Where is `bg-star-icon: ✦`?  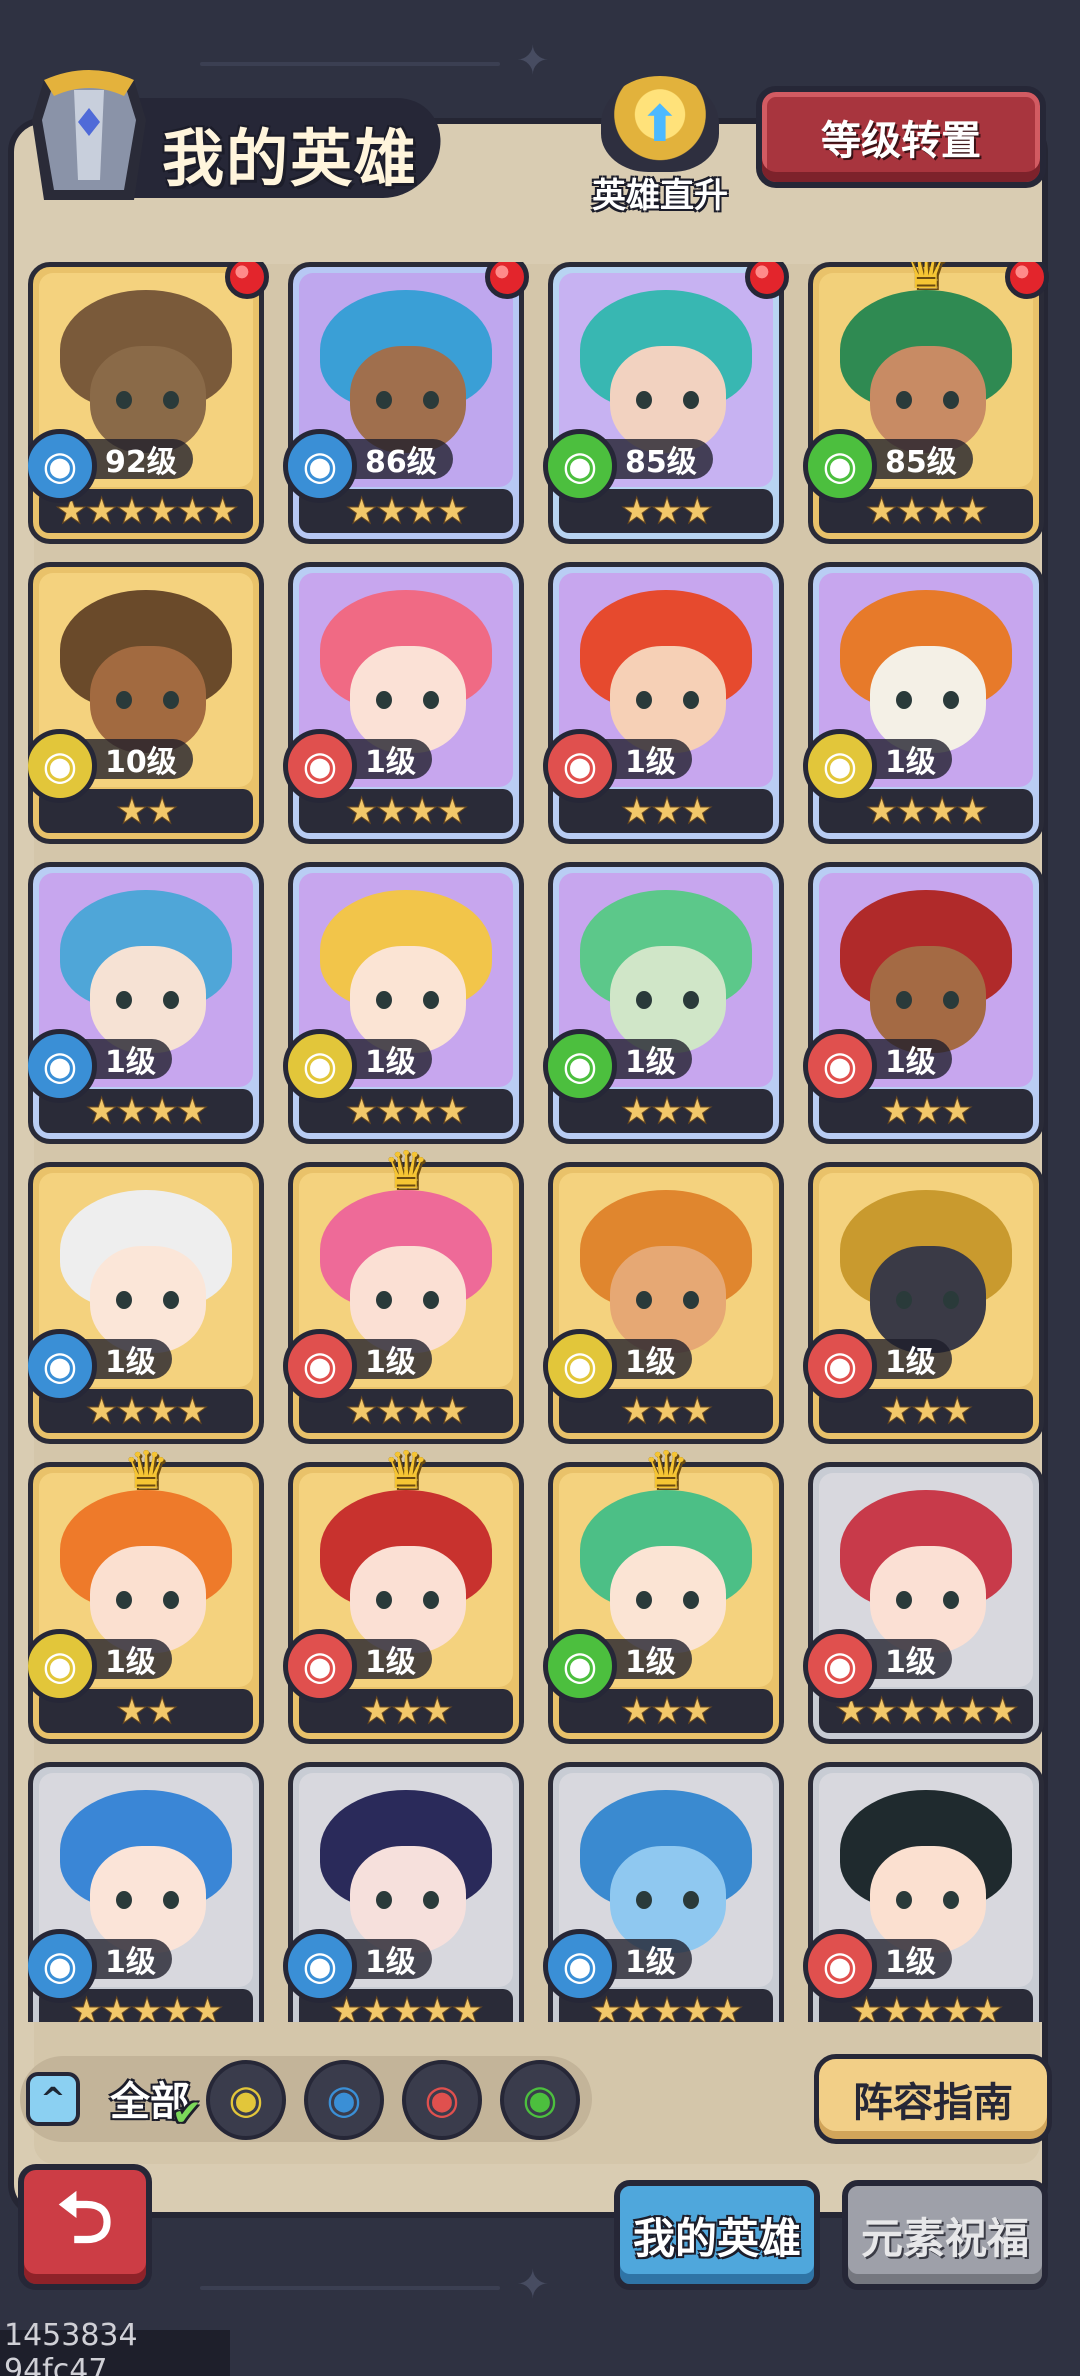 bg-star-icon: ✦ is located at coordinates (533, 2285).